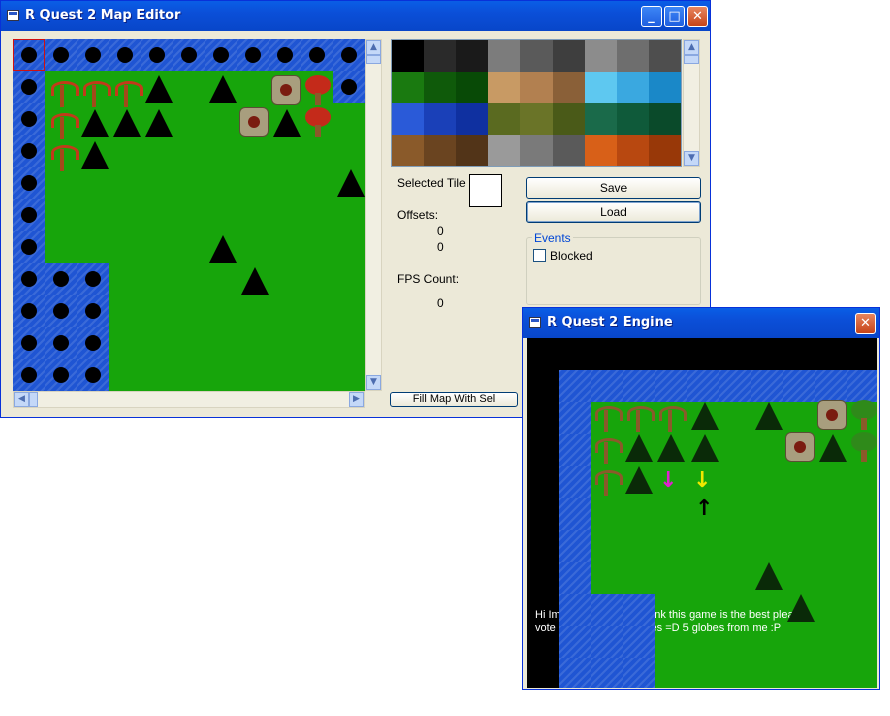  What do you see at coordinates (651, 16) in the screenshot?
I see `minimize-button: _` at bounding box center [651, 16].